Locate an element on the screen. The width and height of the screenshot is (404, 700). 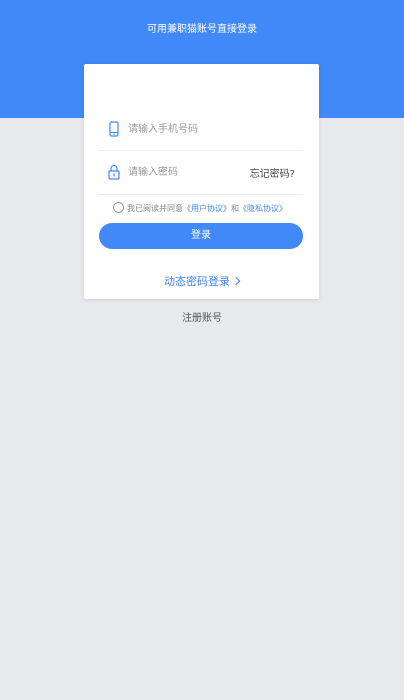
dynamic-login-label: 动态密码登录 is located at coordinates (197, 281).